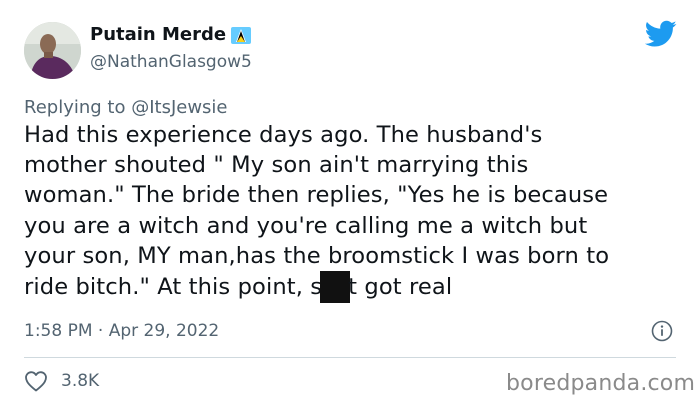 This screenshot has width=700, height=410. What do you see at coordinates (158, 35) in the screenshot?
I see `author-display-name: Putain Merde` at bounding box center [158, 35].